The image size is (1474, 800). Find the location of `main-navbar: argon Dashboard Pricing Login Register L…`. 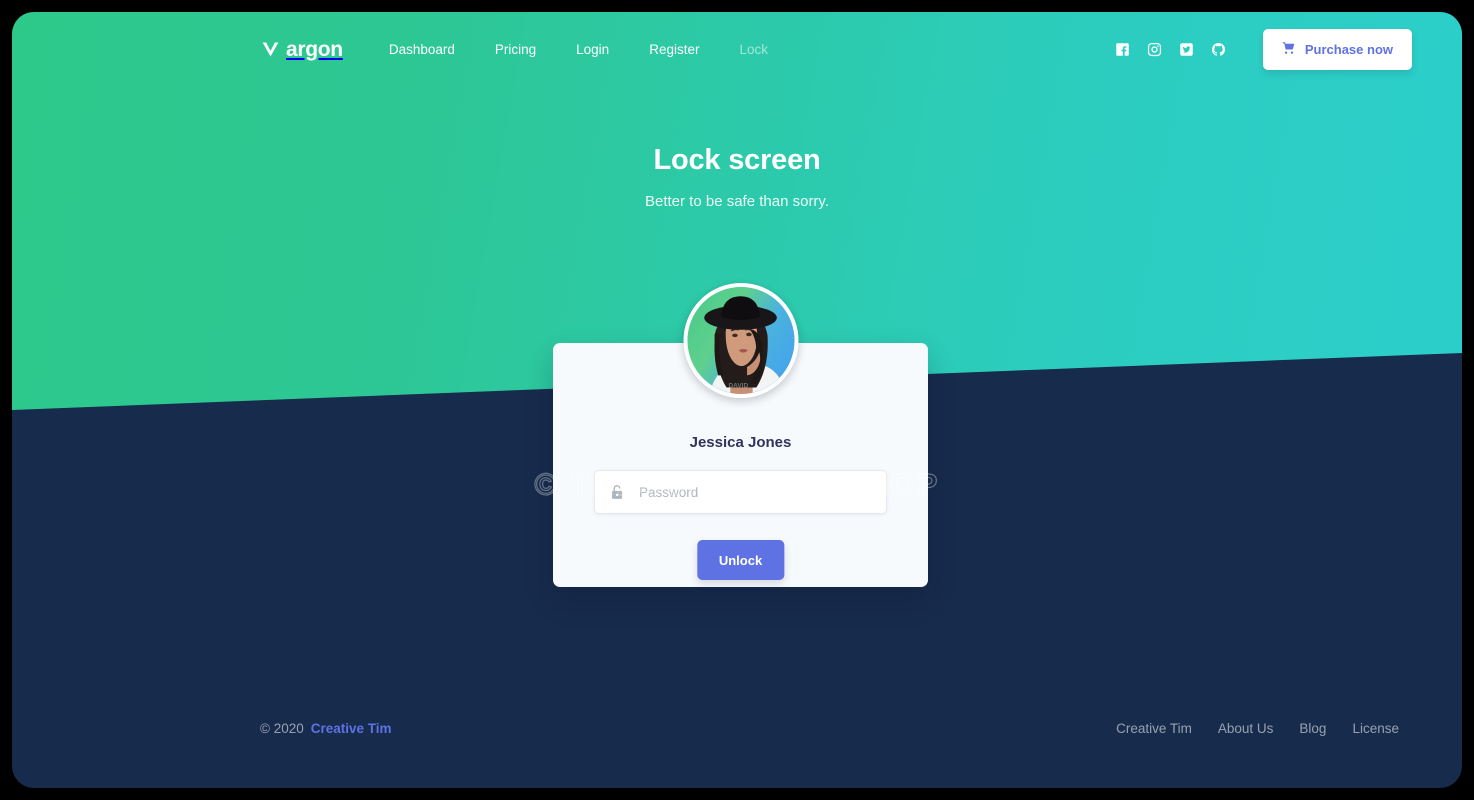

main-navbar: argon Dashboard Pricing Login Register L… is located at coordinates (737, 49).